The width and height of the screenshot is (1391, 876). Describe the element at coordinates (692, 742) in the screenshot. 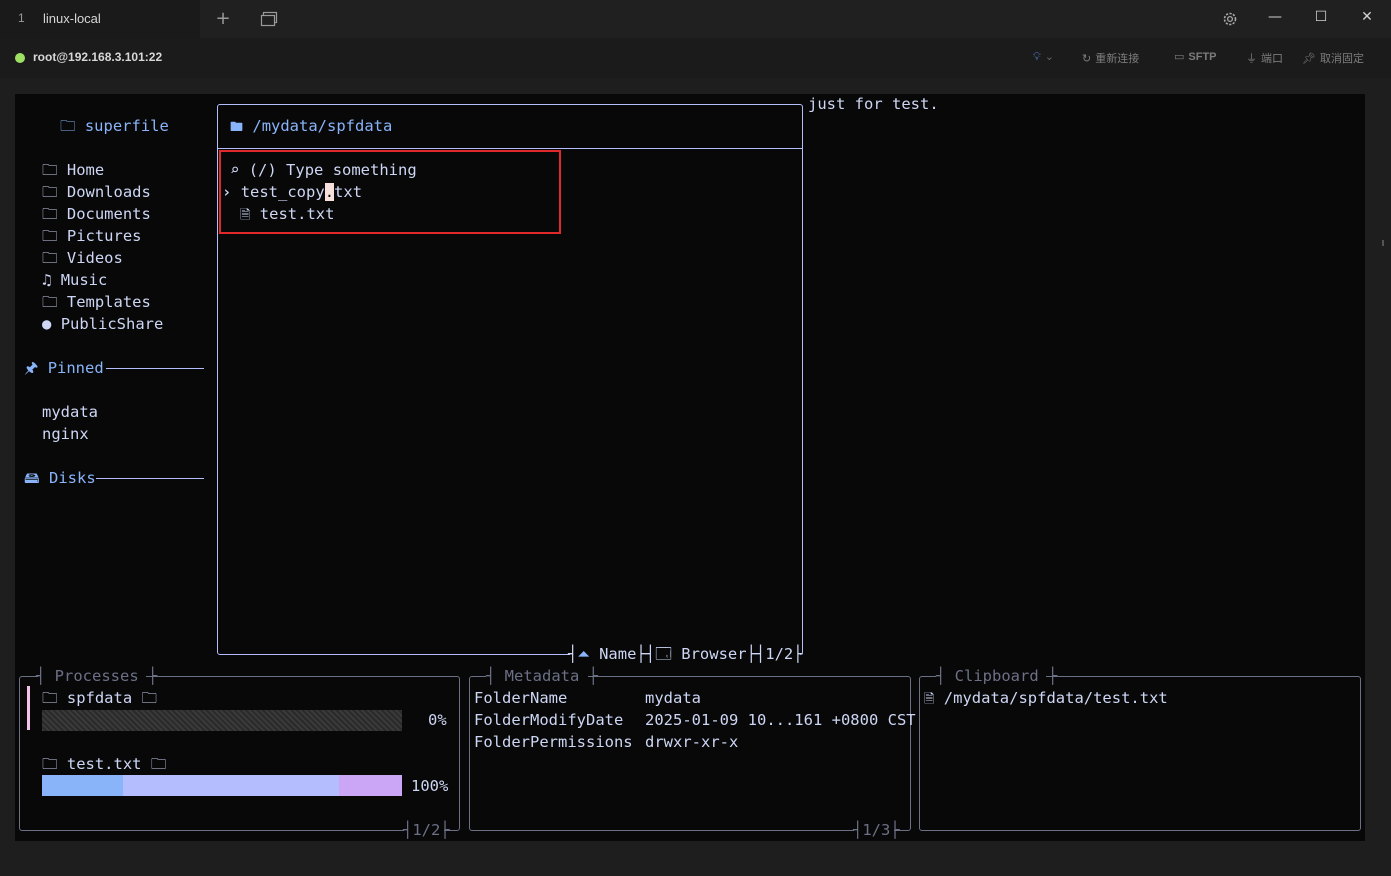

I see `metadata-value: drwxr-xr-x` at that location.